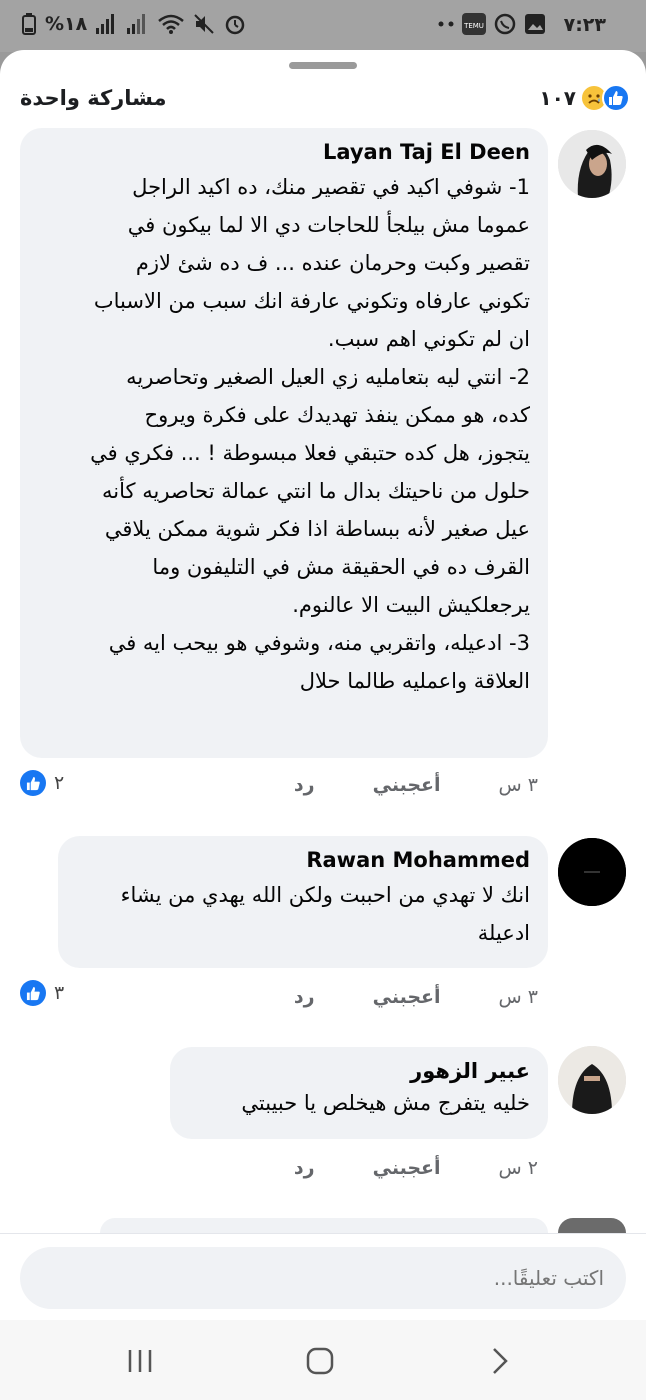  I want to click on recent-apps-icon, so click(140, 1361).